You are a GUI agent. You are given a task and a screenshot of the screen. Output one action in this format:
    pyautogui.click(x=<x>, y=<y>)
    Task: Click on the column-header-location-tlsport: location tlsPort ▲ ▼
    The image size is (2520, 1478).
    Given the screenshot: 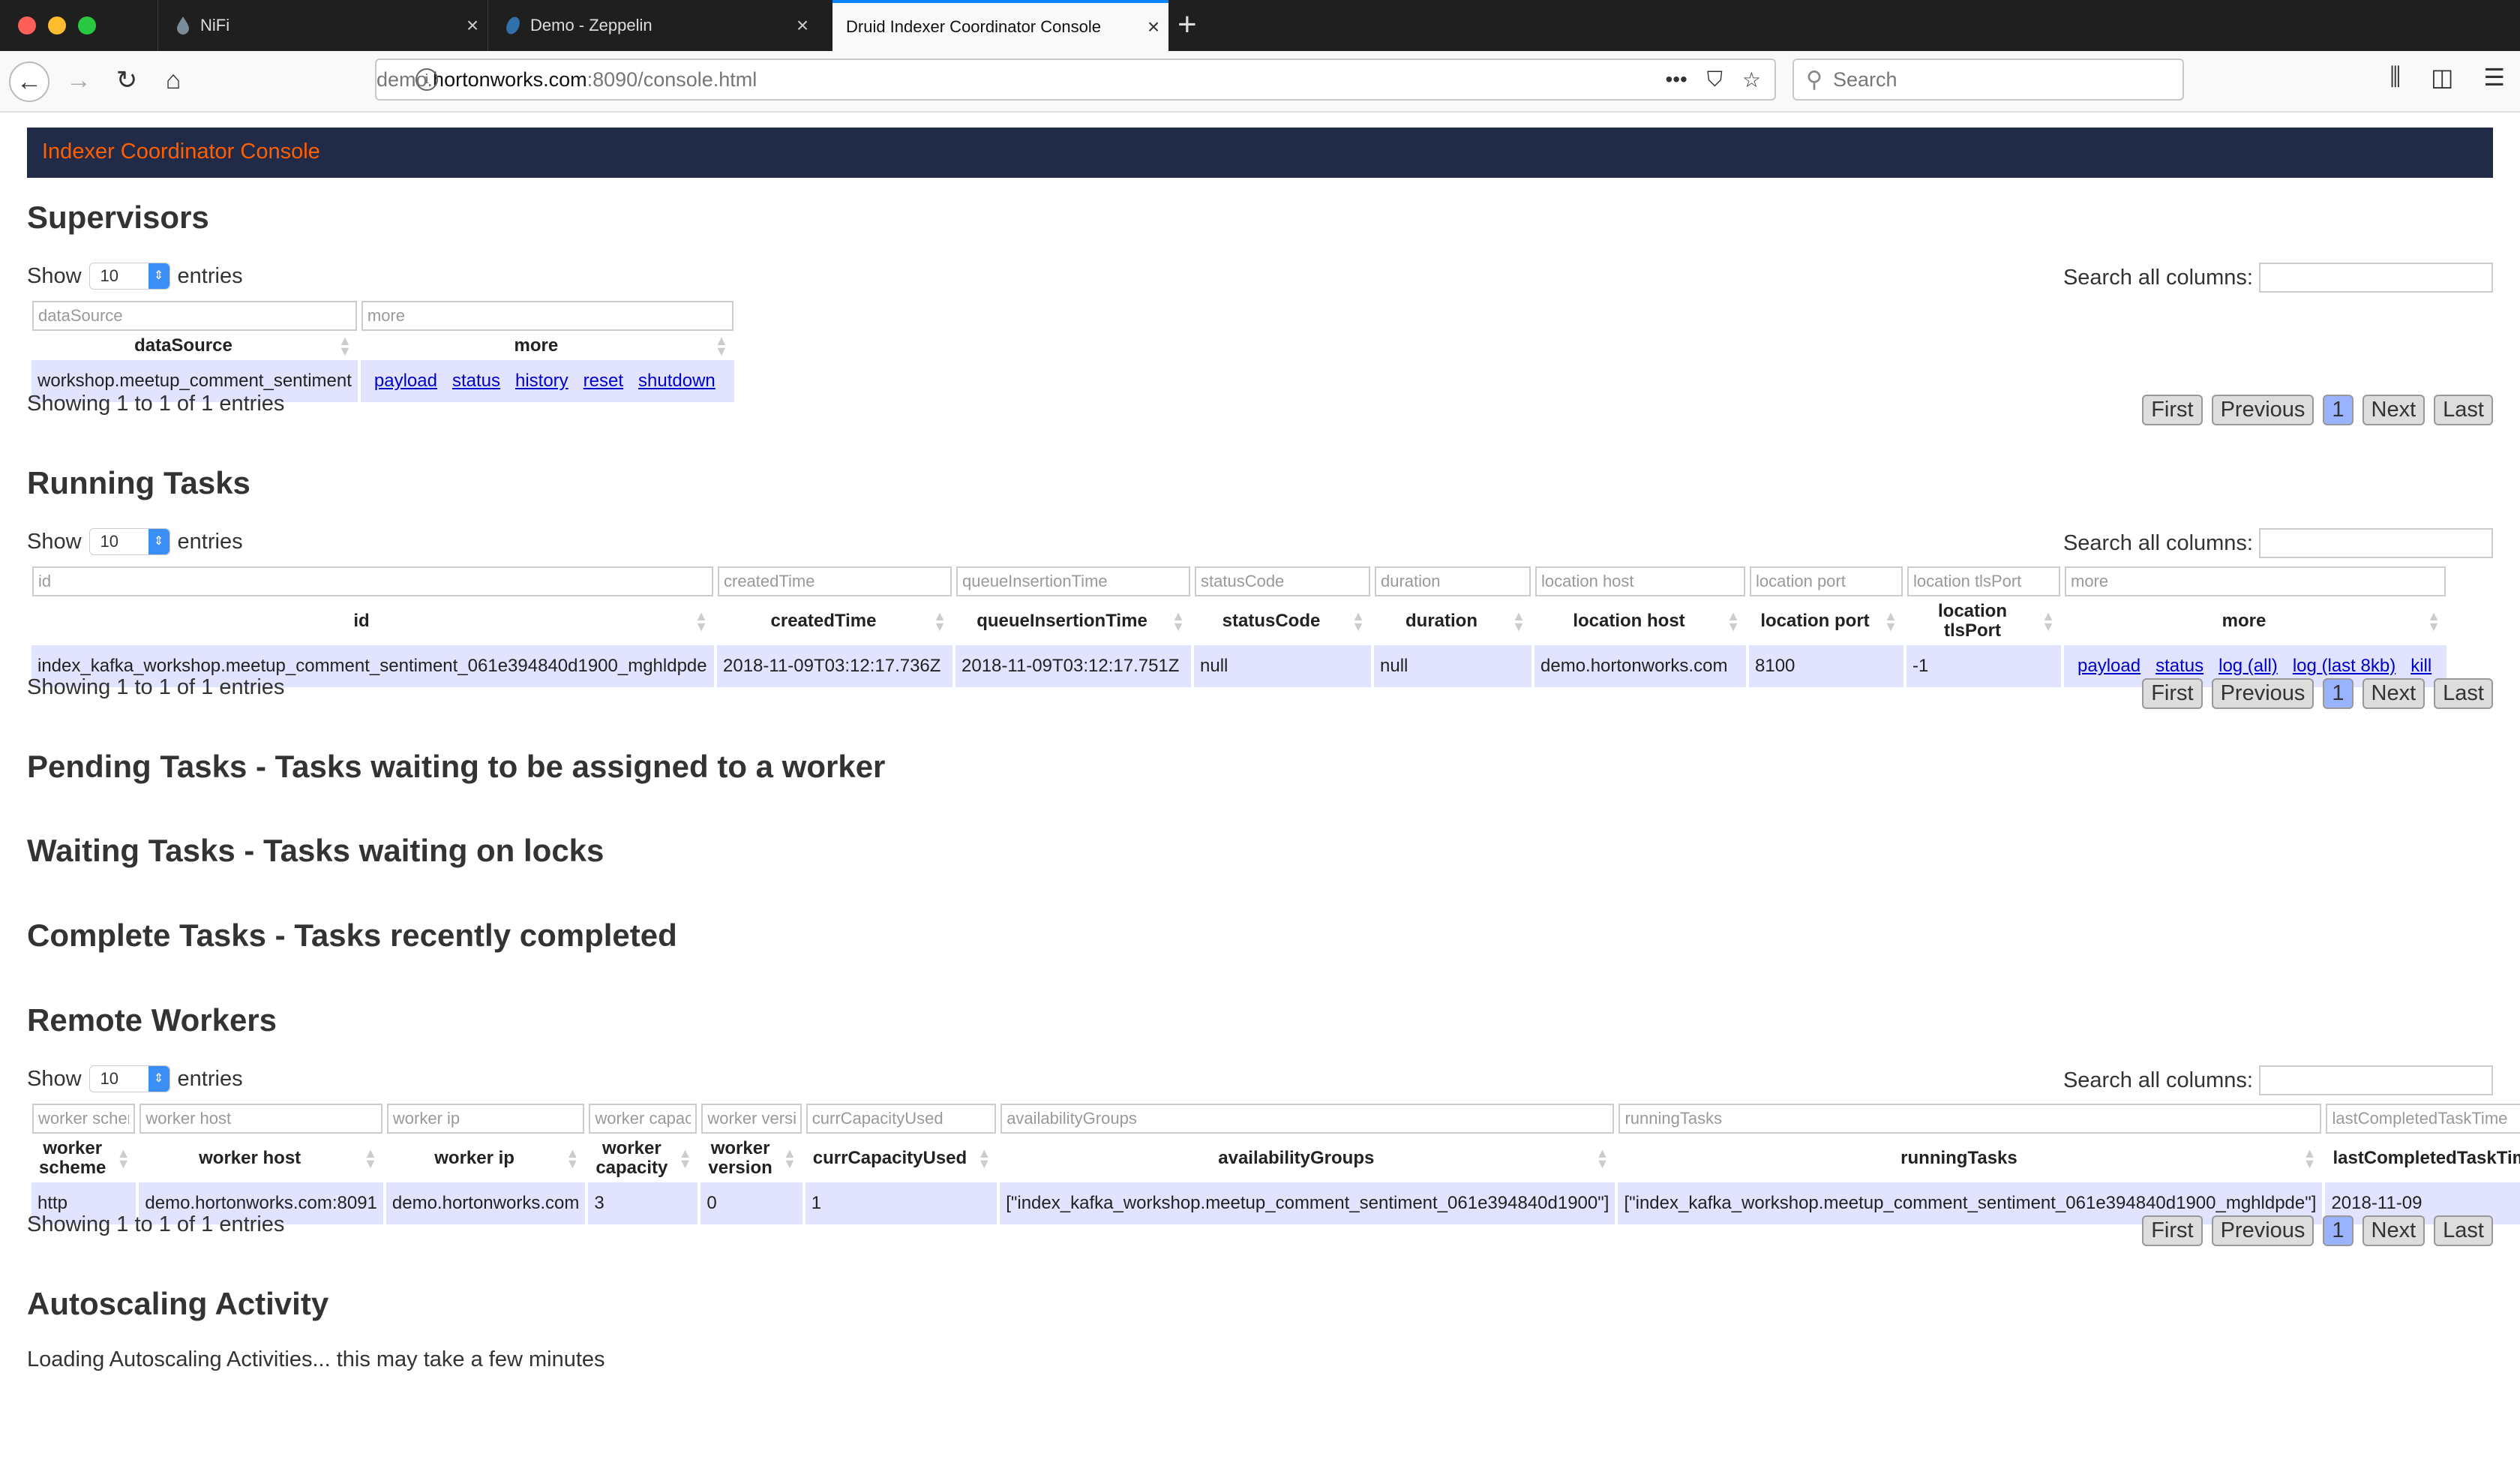 What is the action you would take?
    pyautogui.click(x=1983, y=621)
    